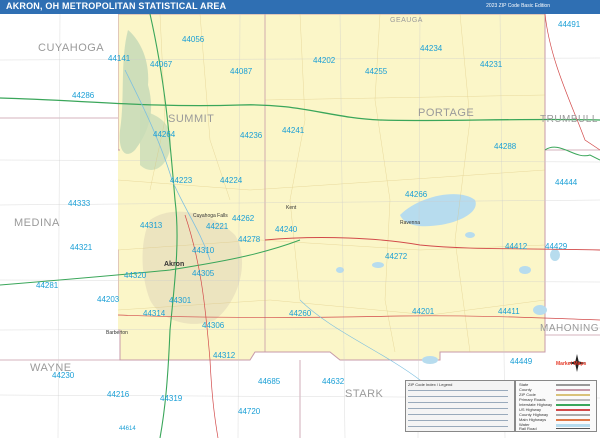 This screenshot has width=600, height=438. Describe the element at coordinates (161, 64) in the screenshot. I see `zip-label: 44067` at that location.